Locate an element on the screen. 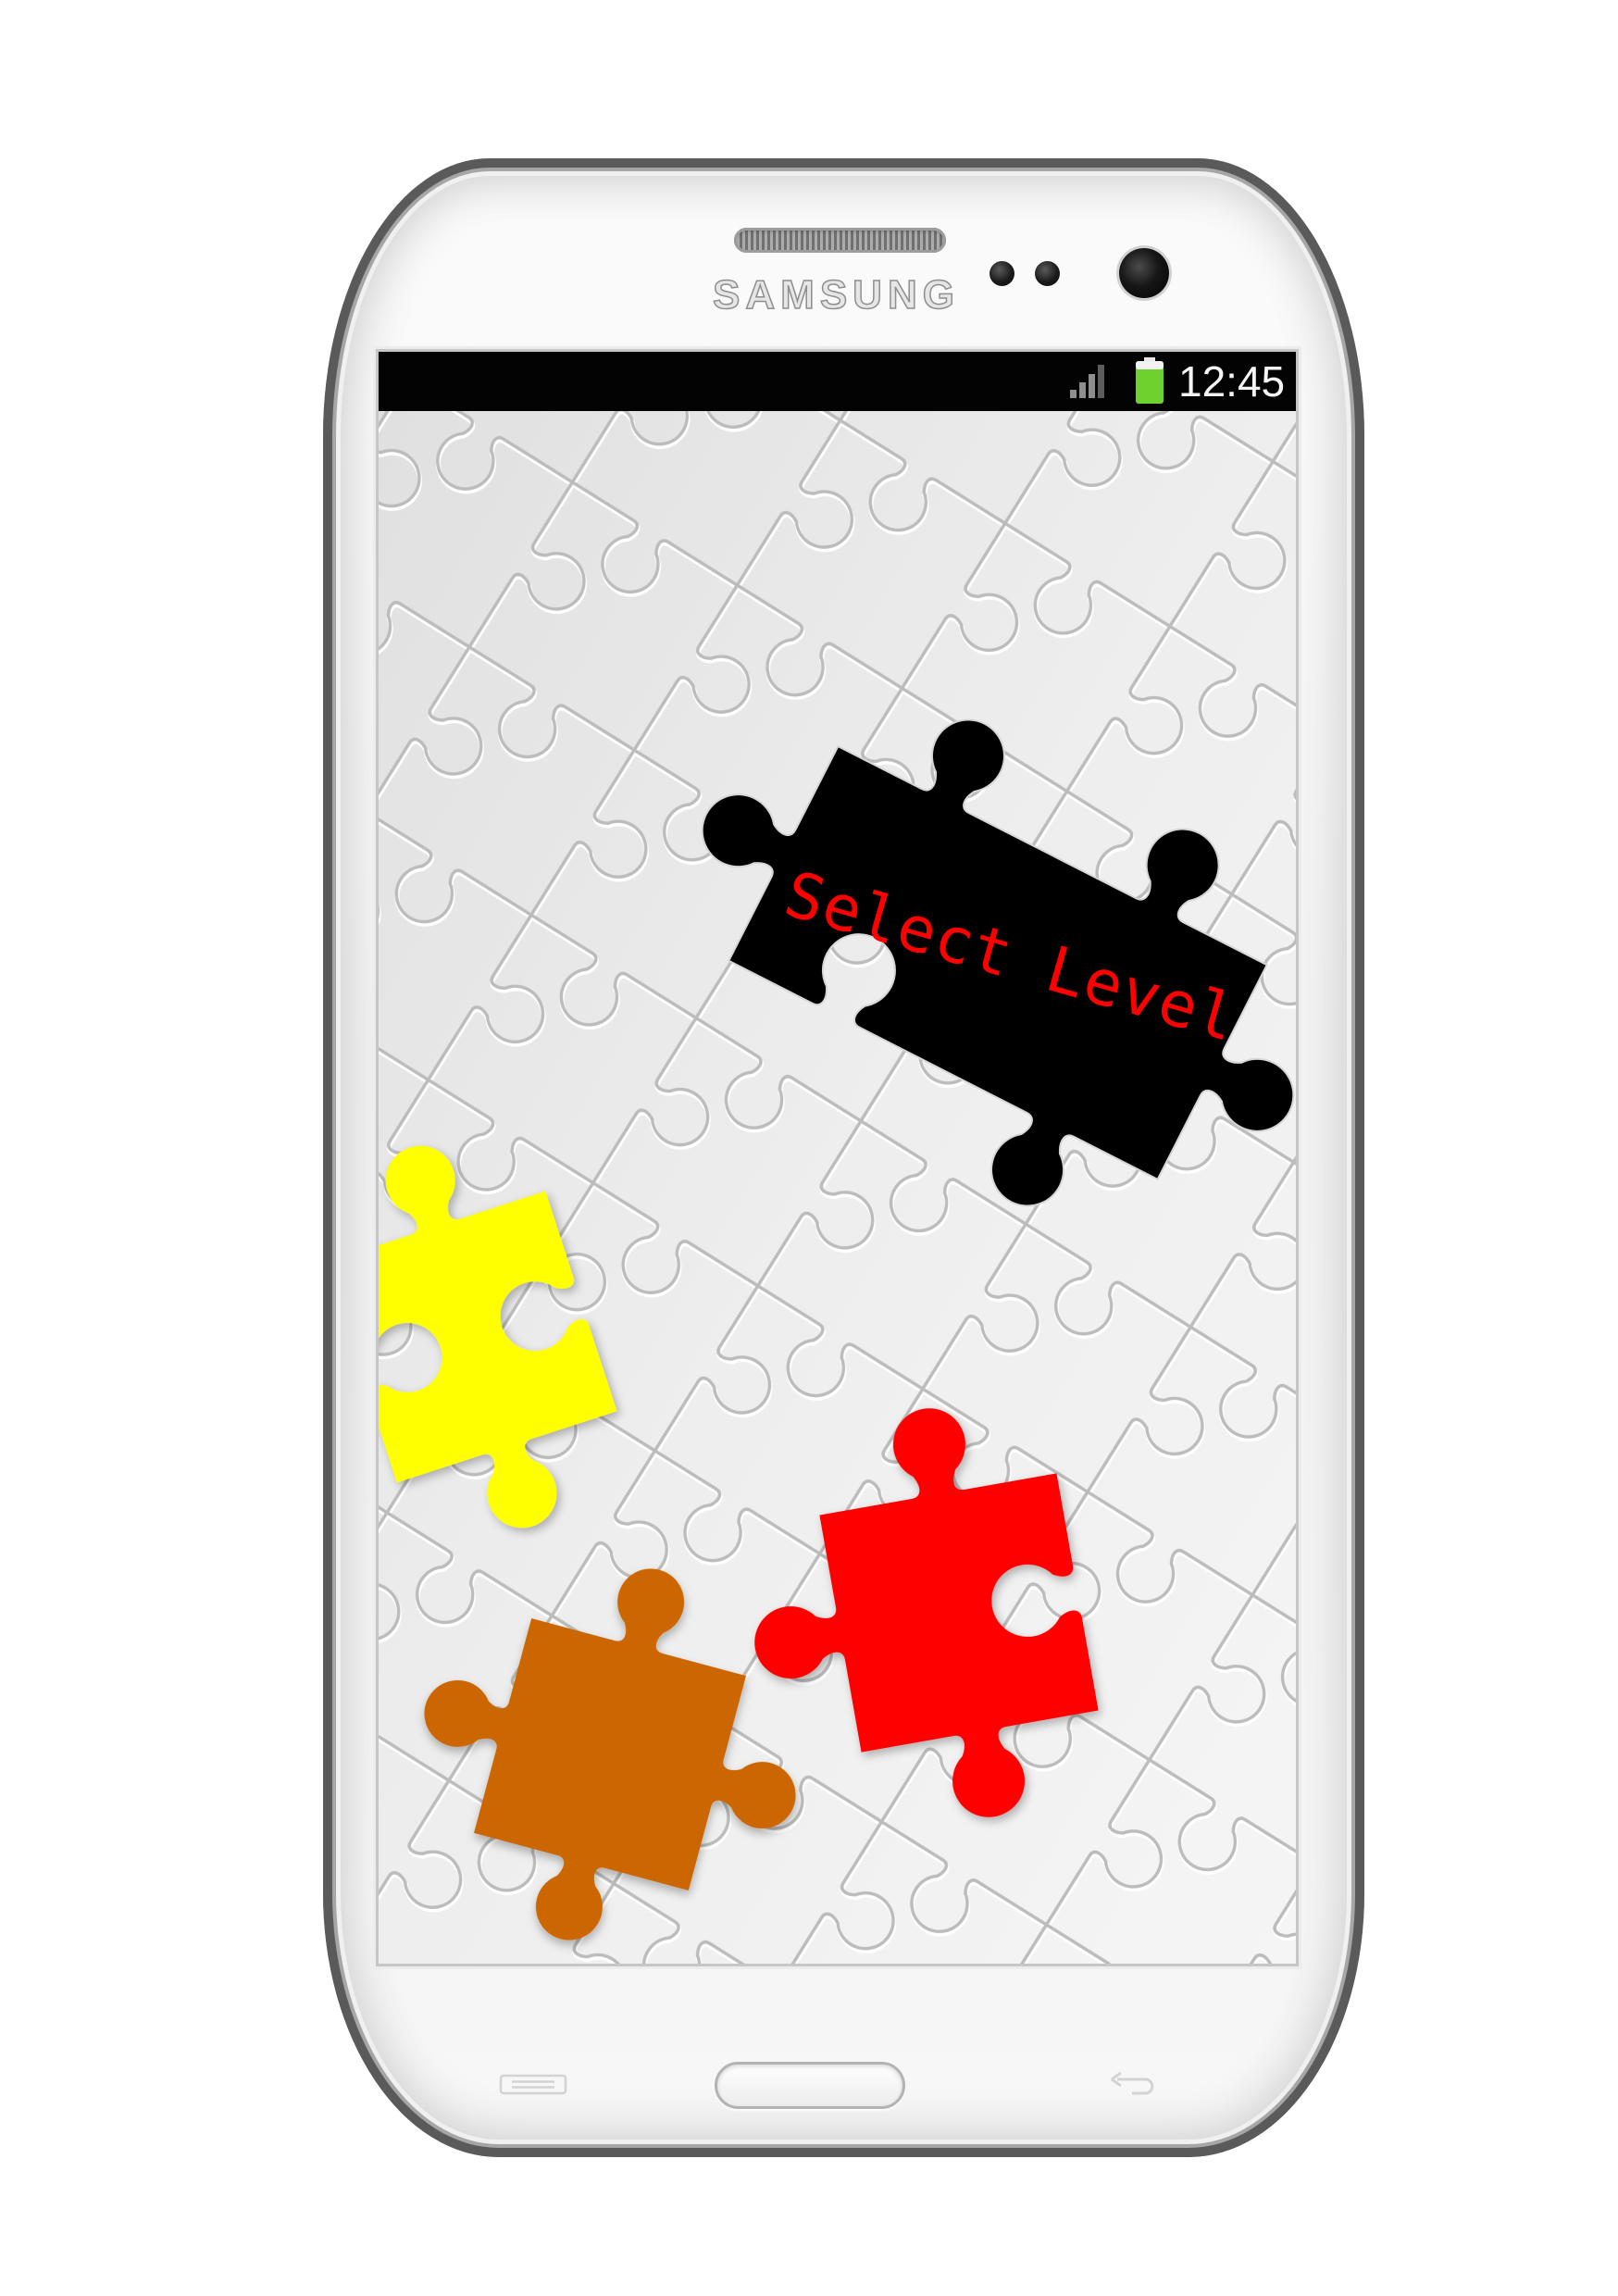  back-key-icon is located at coordinates (1132, 2083).